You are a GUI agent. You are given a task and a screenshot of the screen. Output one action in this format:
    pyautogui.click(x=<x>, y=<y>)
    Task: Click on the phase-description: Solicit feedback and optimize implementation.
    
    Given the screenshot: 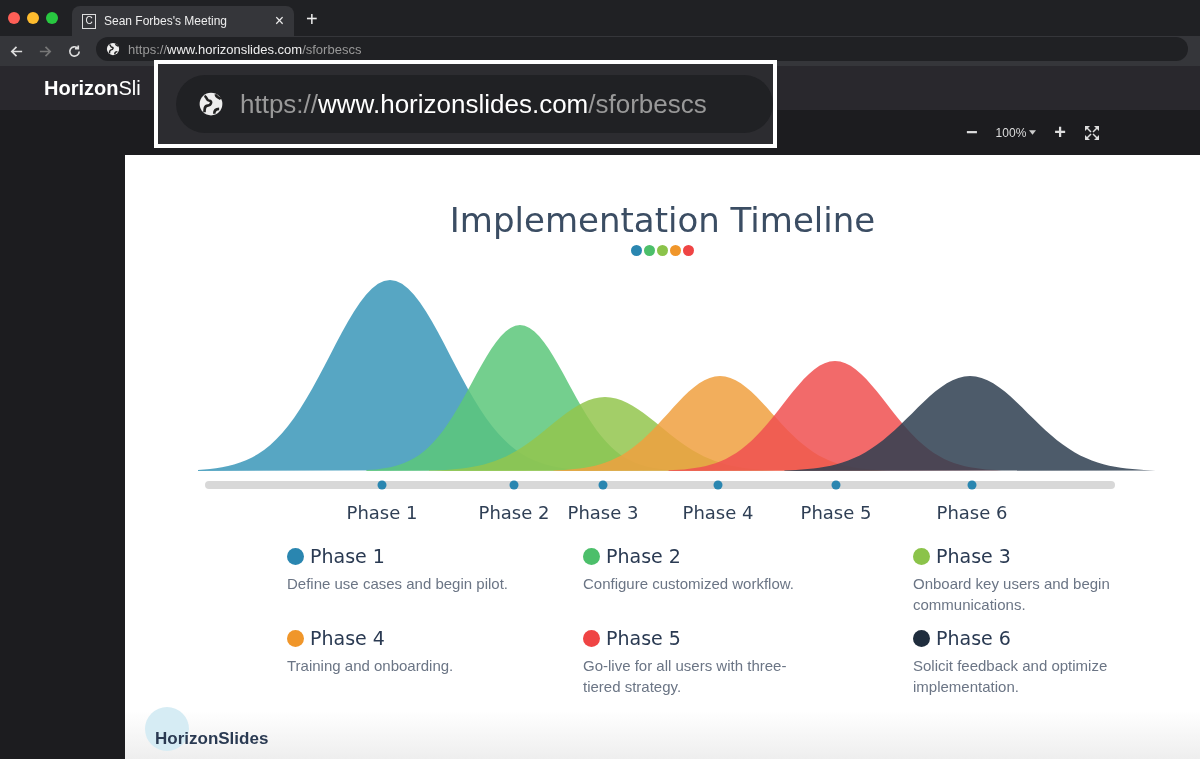 What is the action you would take?
    pyautogui.click(x=1011, y=676)
    